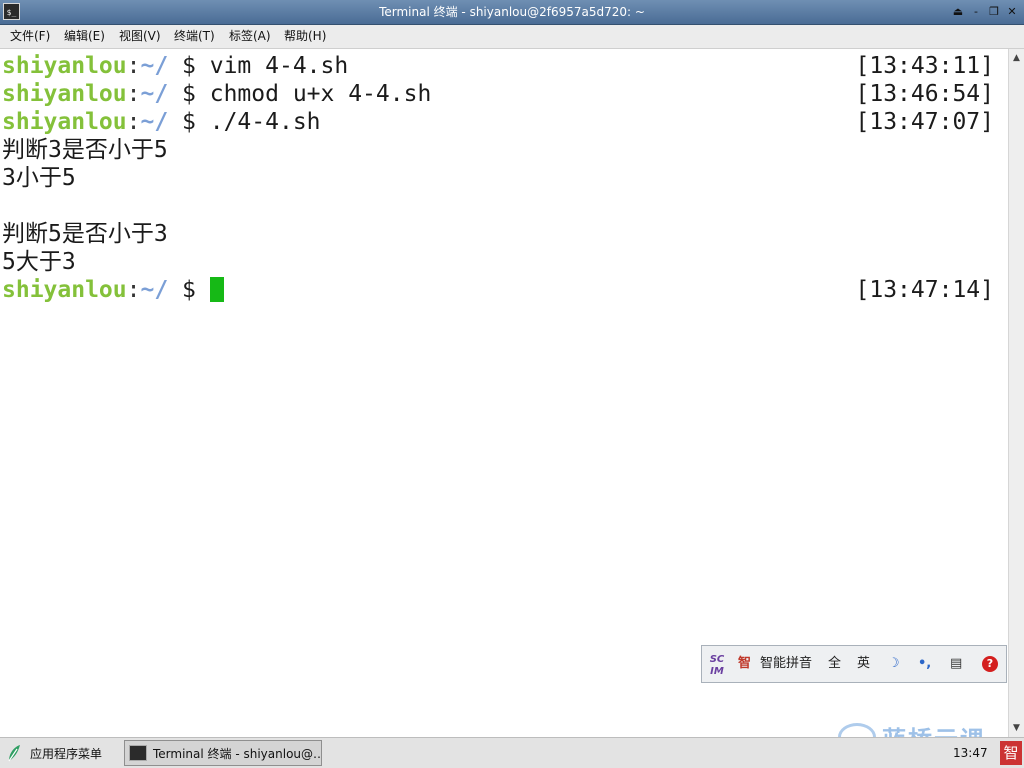  Describe the element at coordinates (265, 122) in the screenshot. I see `command-text: ./4-4.sh` at that location.